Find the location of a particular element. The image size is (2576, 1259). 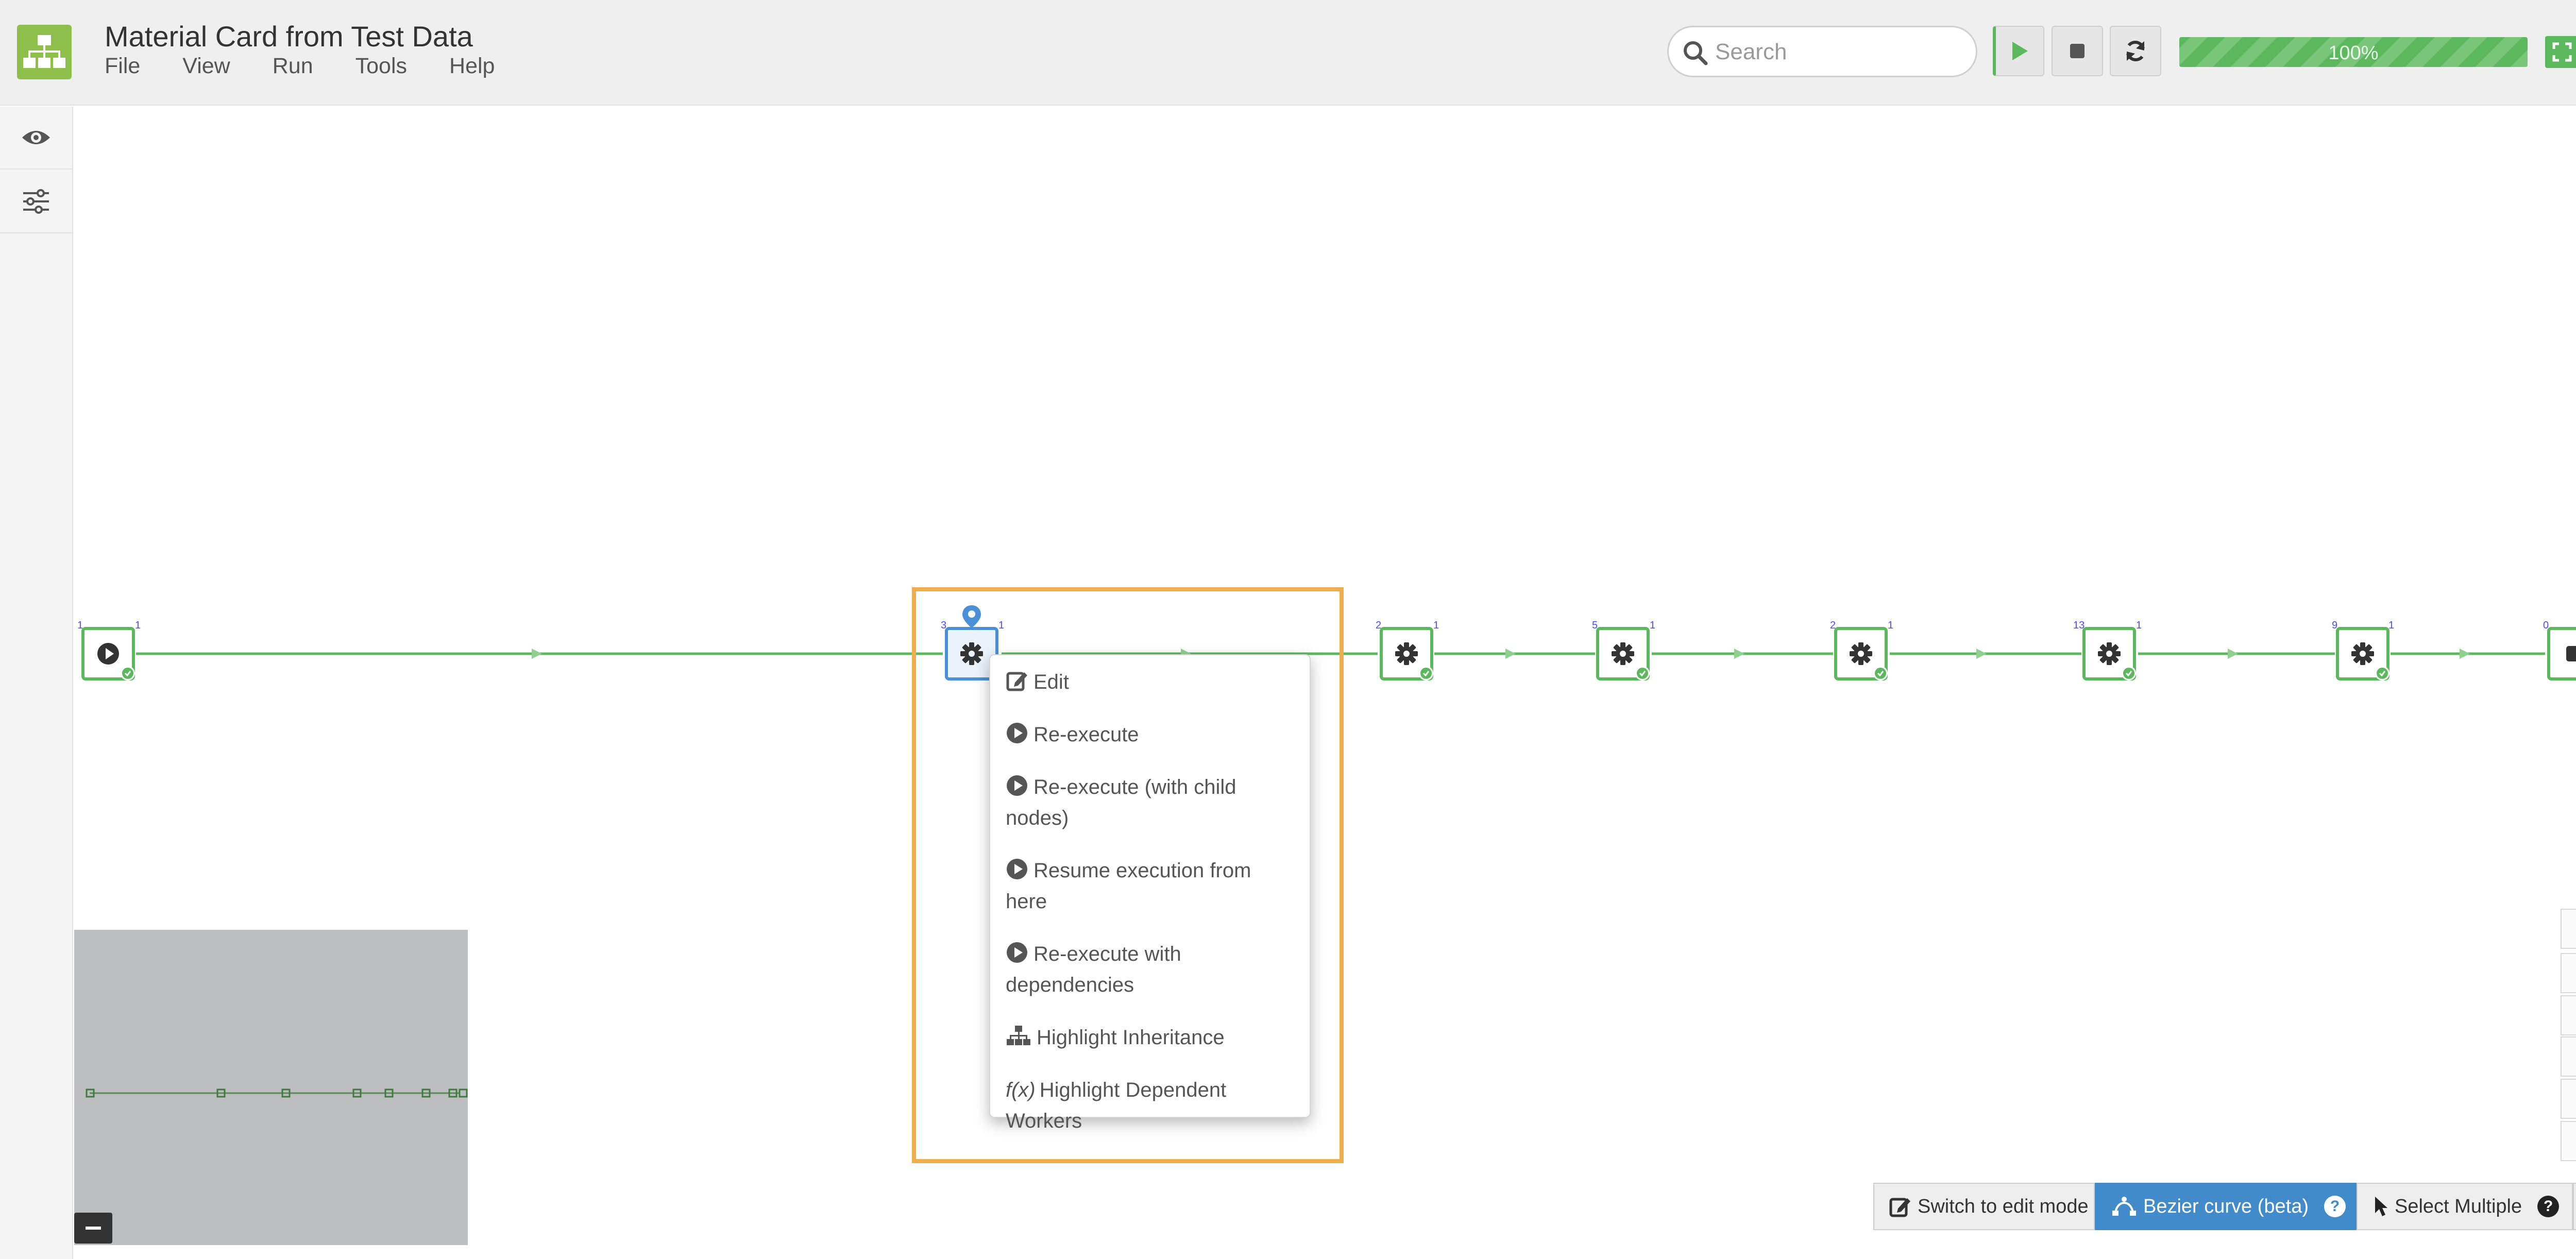

play-icon is located at coordinates (2020, 51).